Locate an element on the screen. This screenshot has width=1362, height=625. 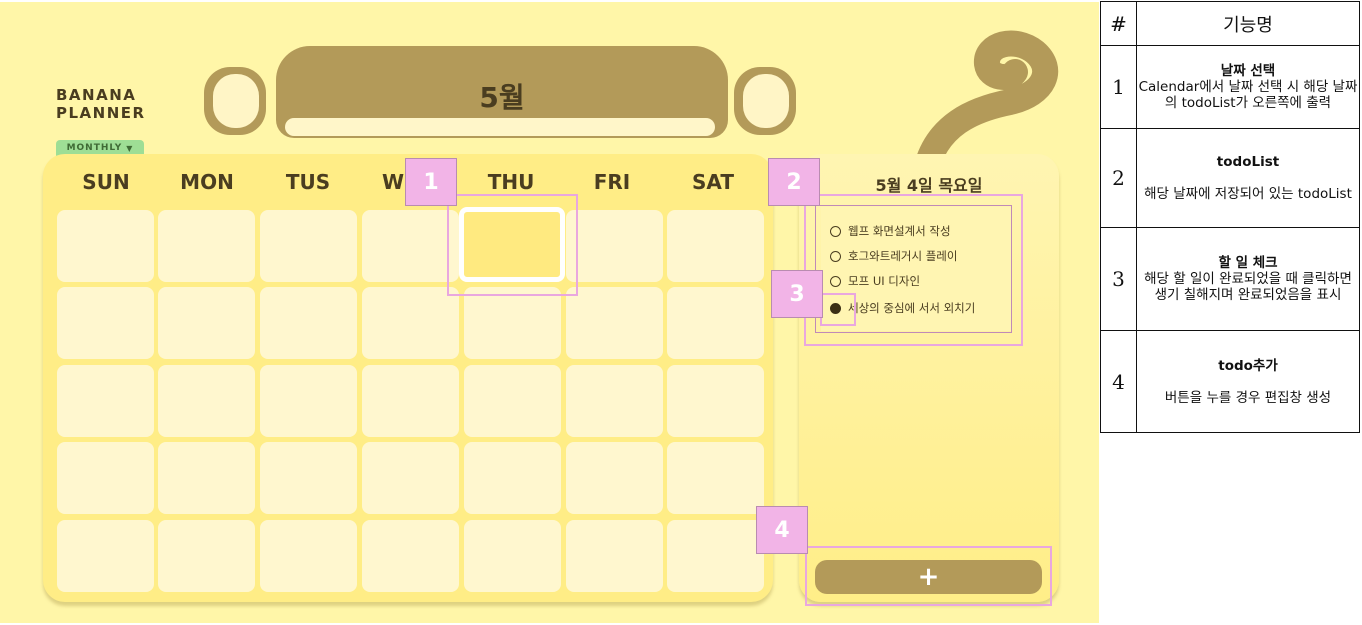
next-month-button is located at coordinates (765, 101).